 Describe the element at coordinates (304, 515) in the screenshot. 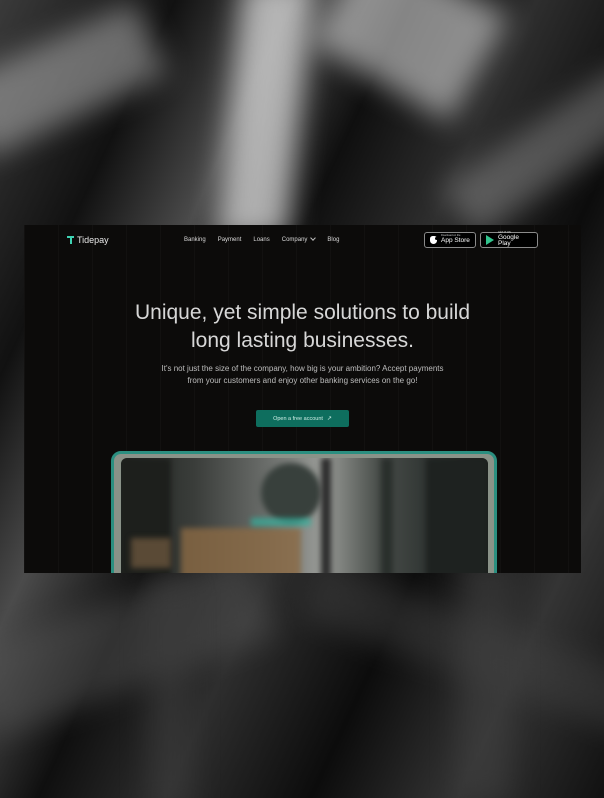

I see `workshop-photo` at that location.